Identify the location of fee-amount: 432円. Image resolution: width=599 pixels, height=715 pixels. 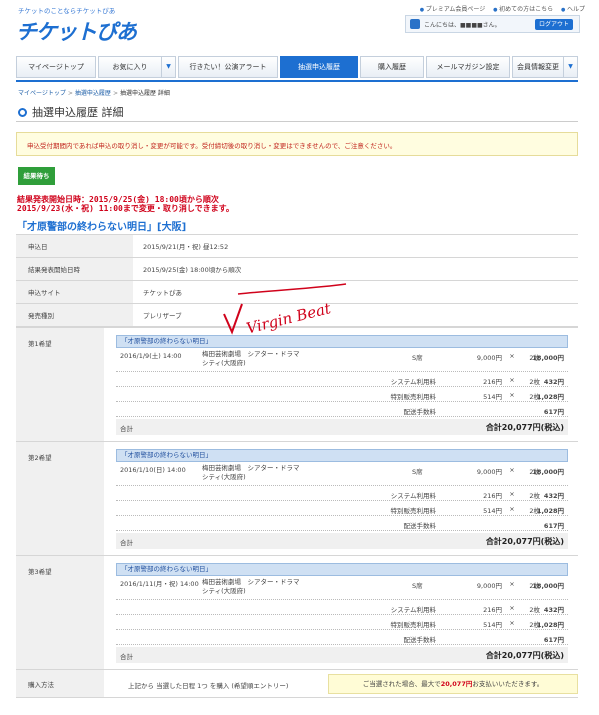
(553, 496).